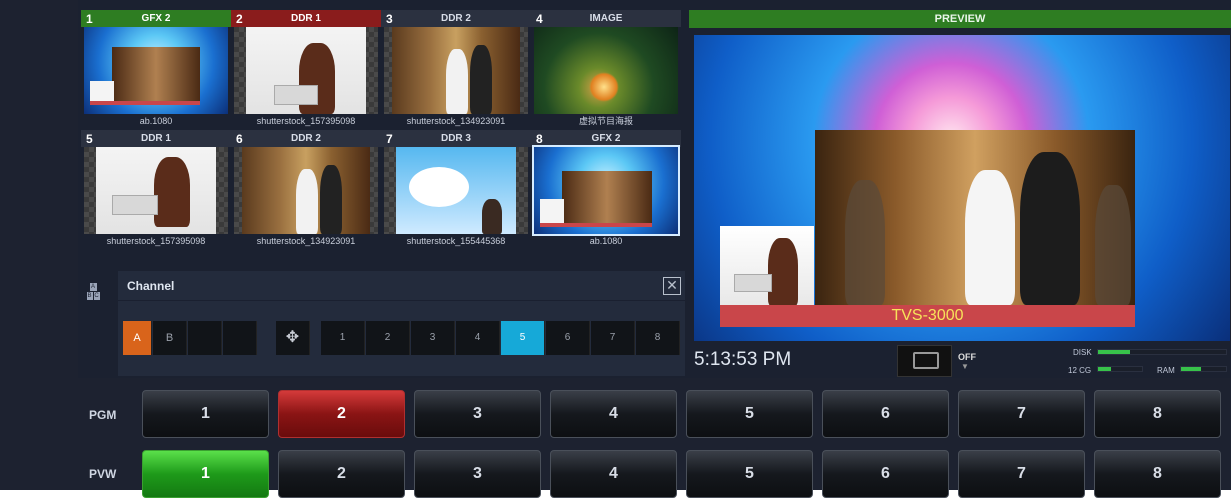 This screenshot has width=1231, height=498. Describe the element at coordinates (477, 414) in the screenshot. I see `pgm-button-3: 3` at that location.